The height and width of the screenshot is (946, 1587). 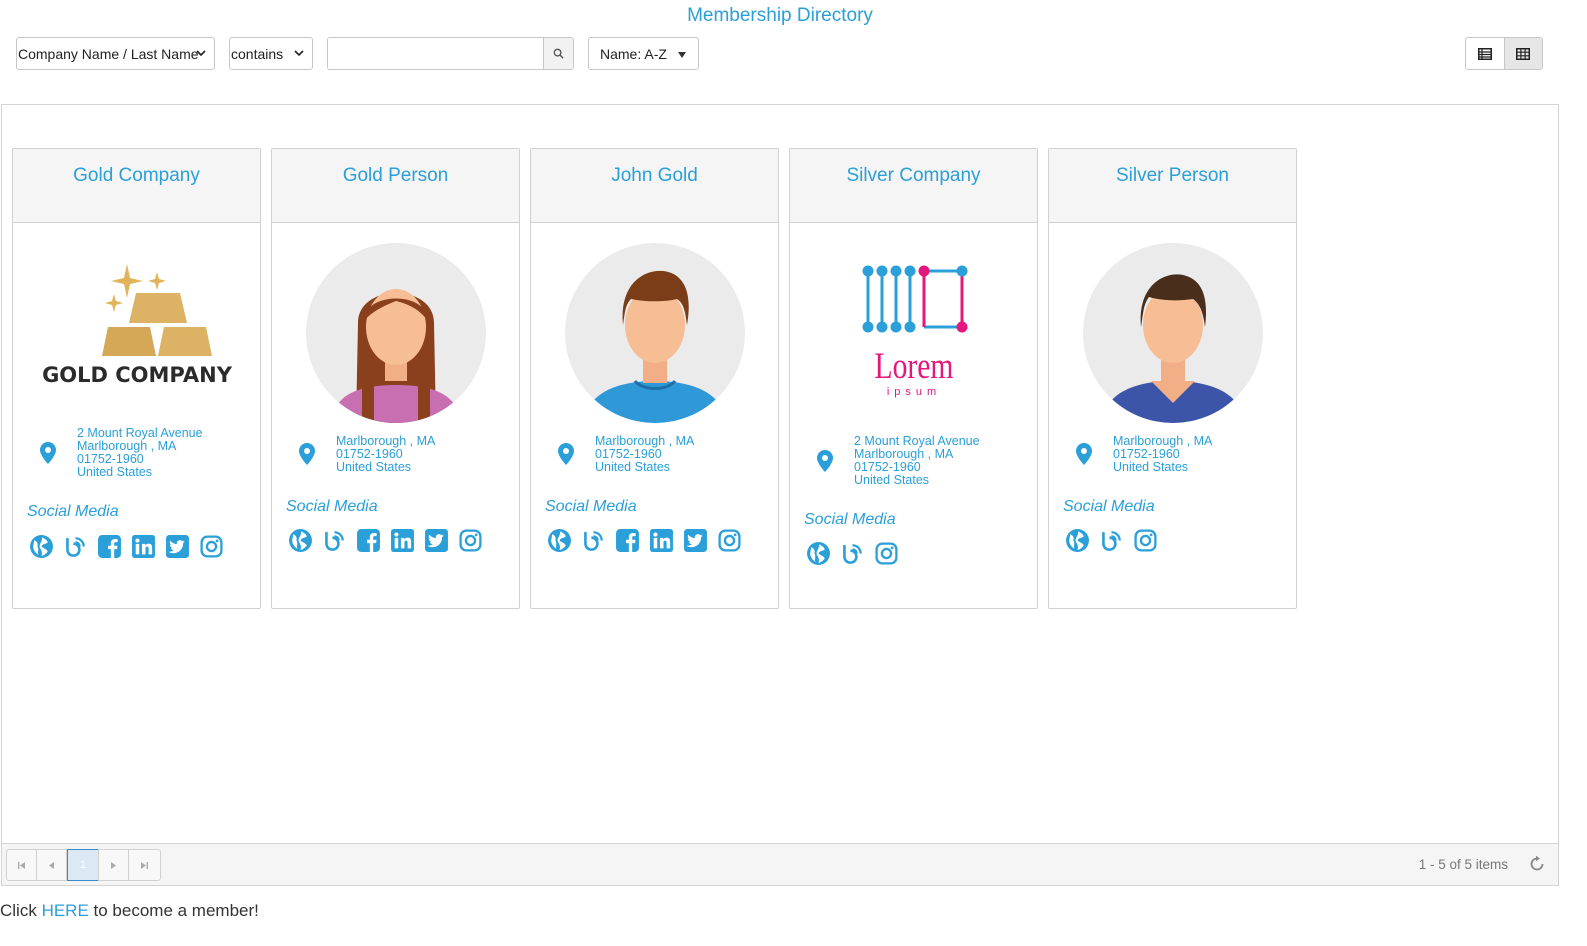 I want to click on grid-view-button, so click(x=1522, y=53).